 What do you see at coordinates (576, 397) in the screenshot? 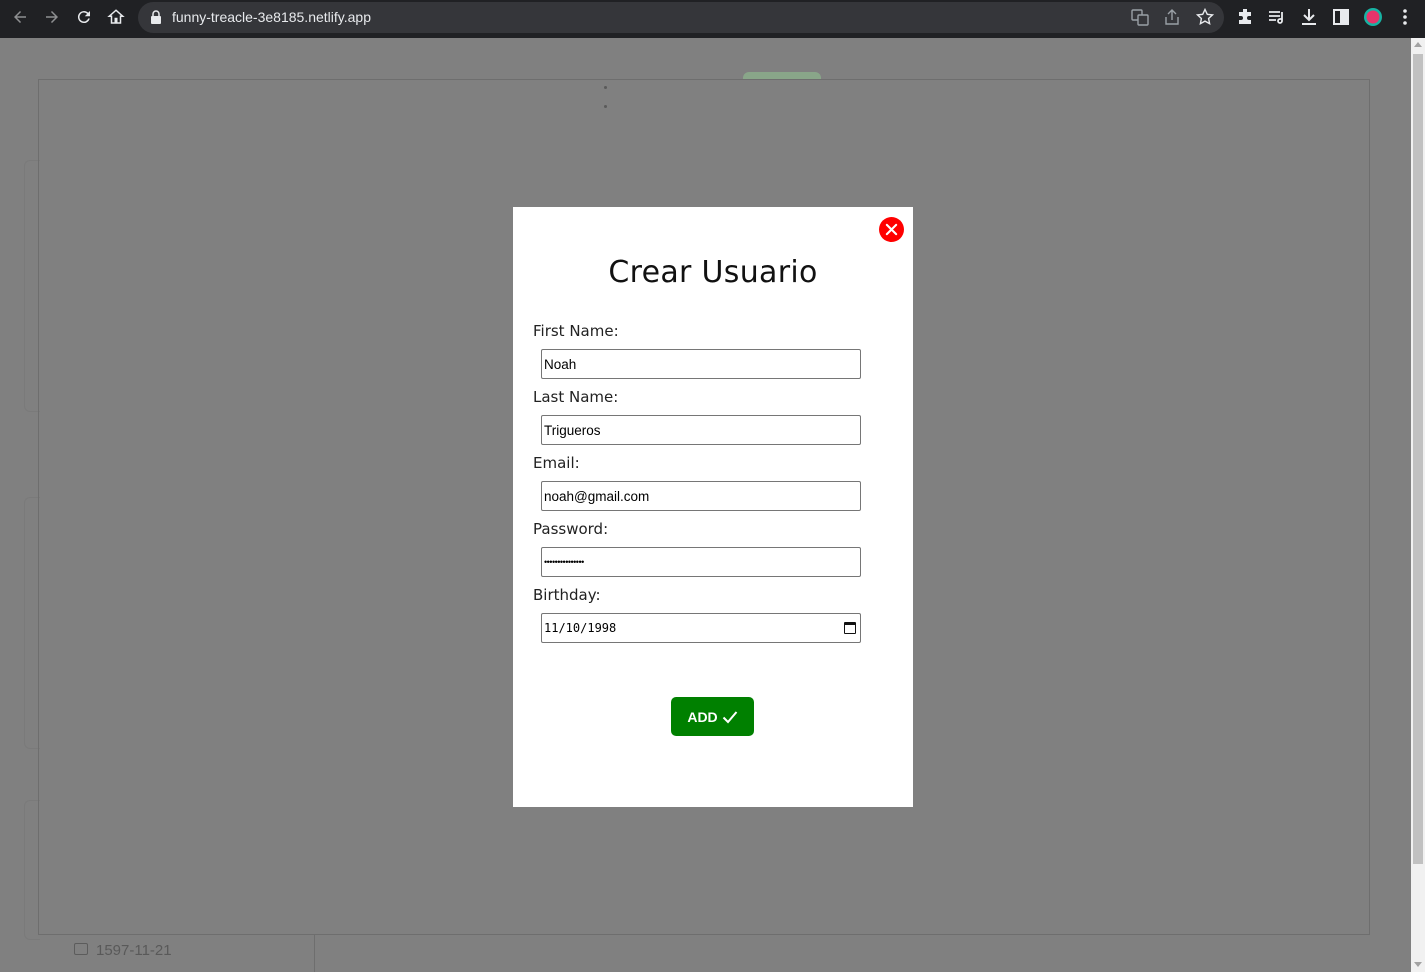
I see `last-name-label: Last Name:` at bounding box center [576, 397].